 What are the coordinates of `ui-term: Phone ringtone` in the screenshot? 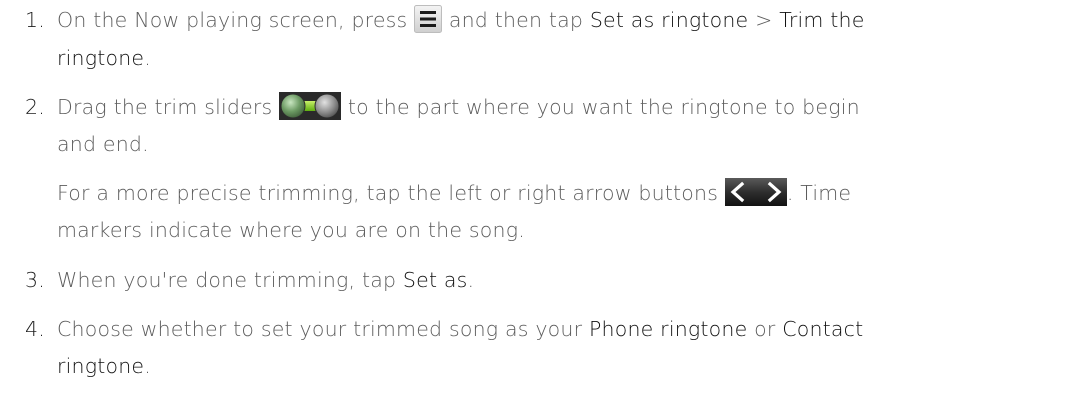 It's located at (668, 329).